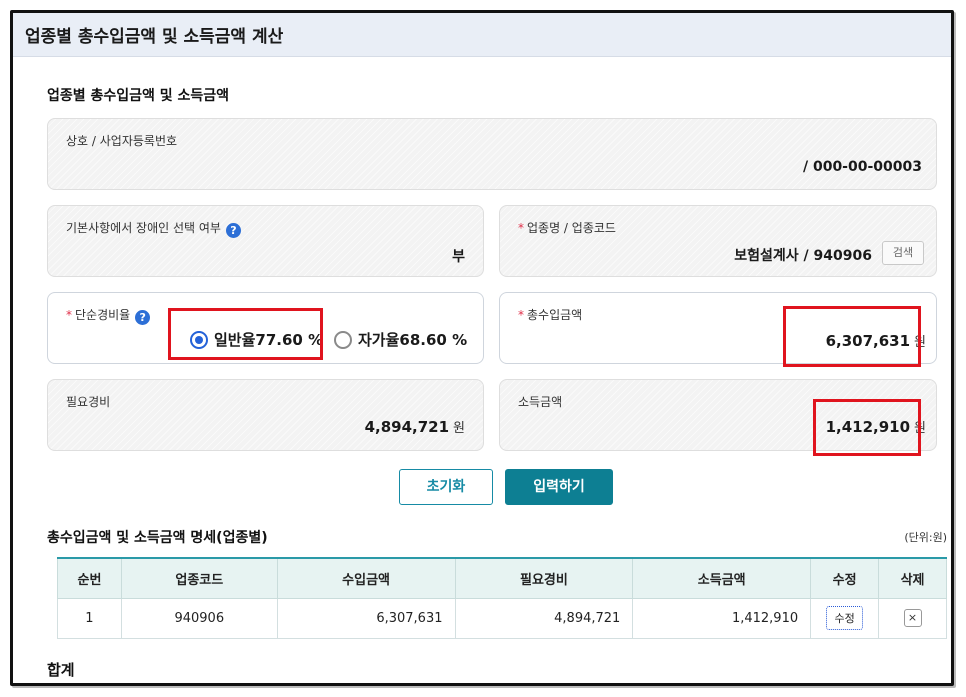 This screenshot has height=697, width=966. I want to click on business-field: 상호 / 사업자등록번호 / 000-00-00003, so click(492, 154).